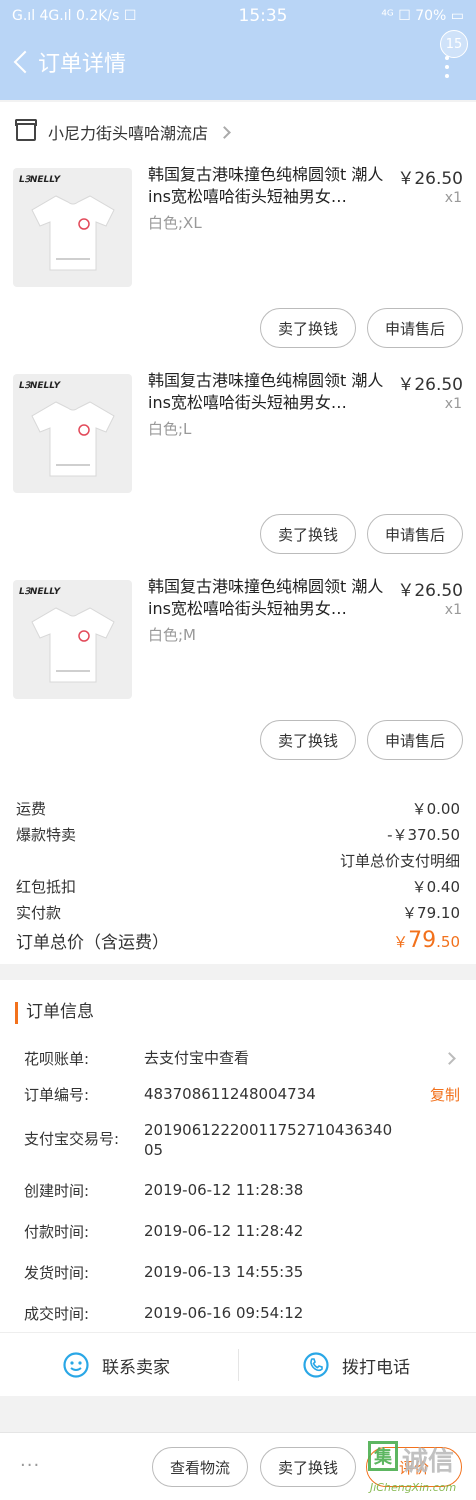  What do you see at coordinates (401, 942) in the screenshot?
I see `total-currency: ￥` at bounding box center [401, 942].